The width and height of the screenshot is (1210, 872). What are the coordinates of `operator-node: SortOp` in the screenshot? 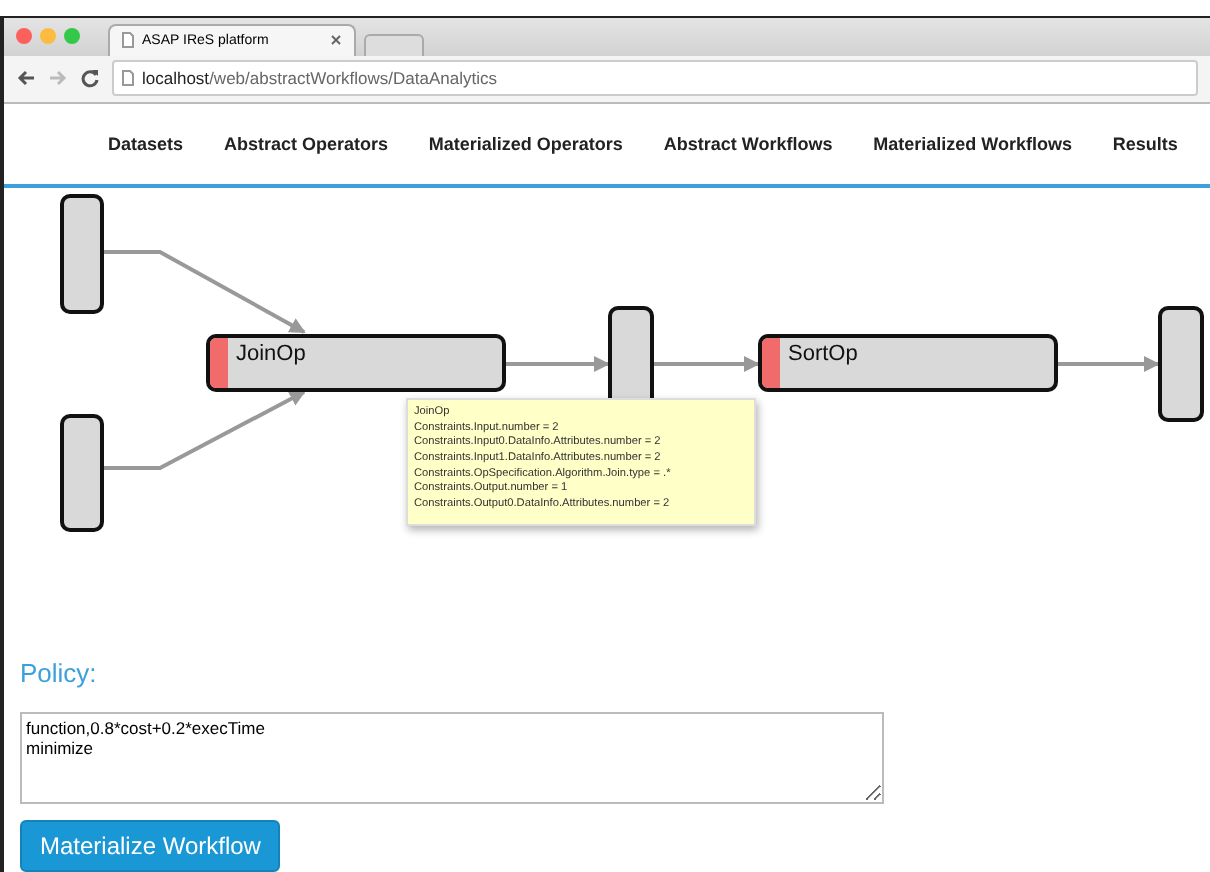 It's located at (908, 363).